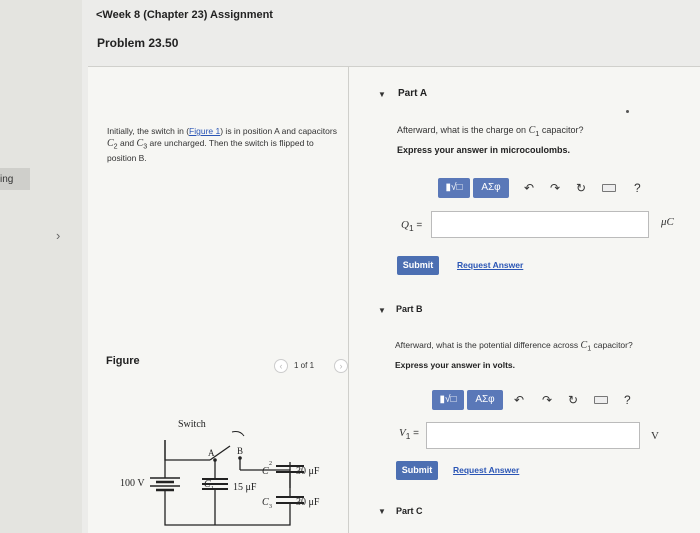 The width and height of the screenshot is (700, 533). I want to click on answer-variable-label: V1 =, so click(409, 434).